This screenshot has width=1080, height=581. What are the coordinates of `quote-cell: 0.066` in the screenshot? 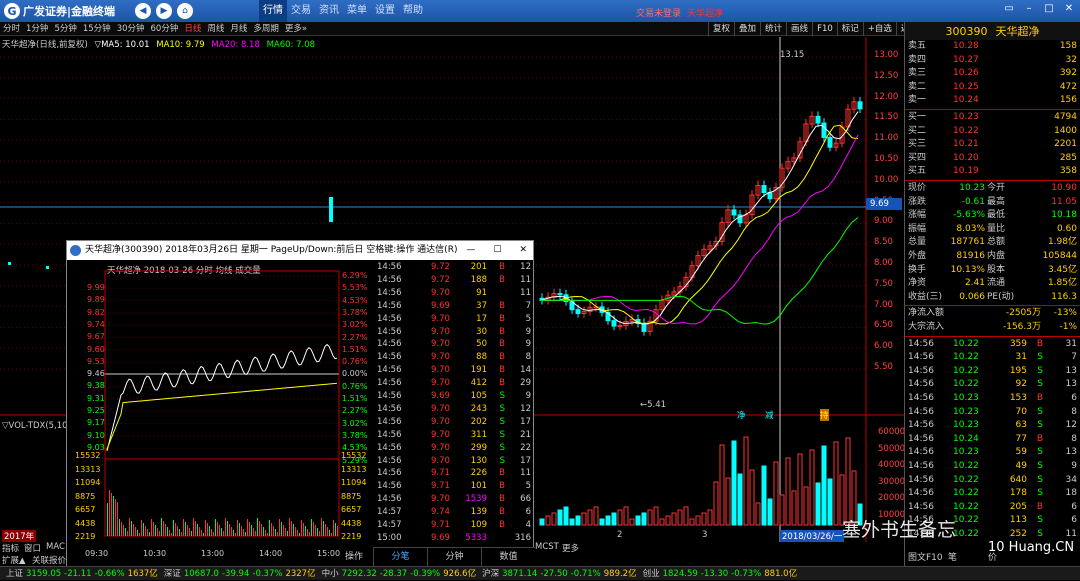 It's located at (972, 296).